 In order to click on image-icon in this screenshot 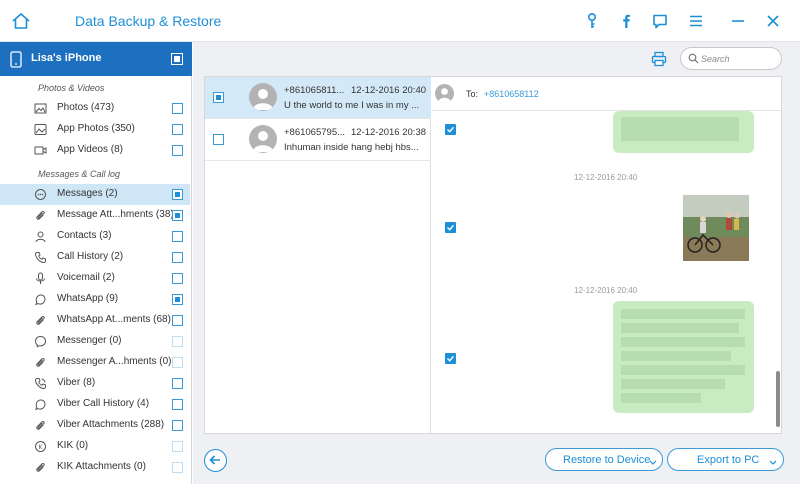, I will do `click(40, 108)`.